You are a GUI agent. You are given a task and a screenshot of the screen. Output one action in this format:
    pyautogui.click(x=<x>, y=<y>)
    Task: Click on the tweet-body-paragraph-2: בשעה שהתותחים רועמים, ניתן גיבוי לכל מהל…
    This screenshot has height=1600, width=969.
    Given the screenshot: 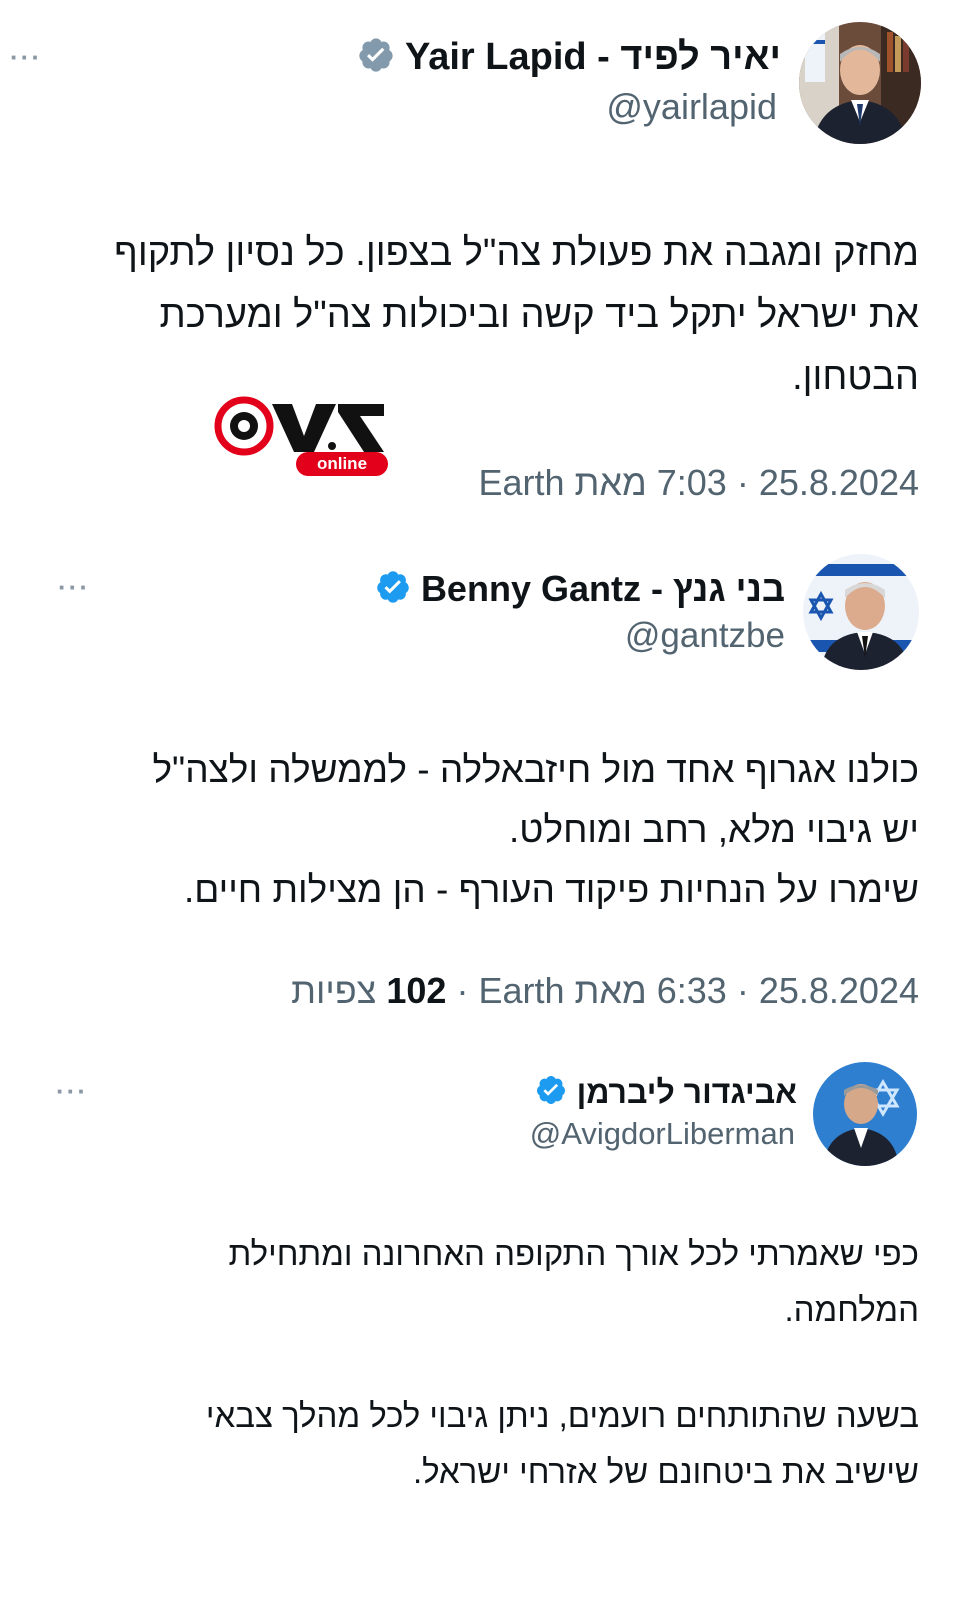 What is the action you would take?
    pyautogui.click(x=562, y=1443)
    